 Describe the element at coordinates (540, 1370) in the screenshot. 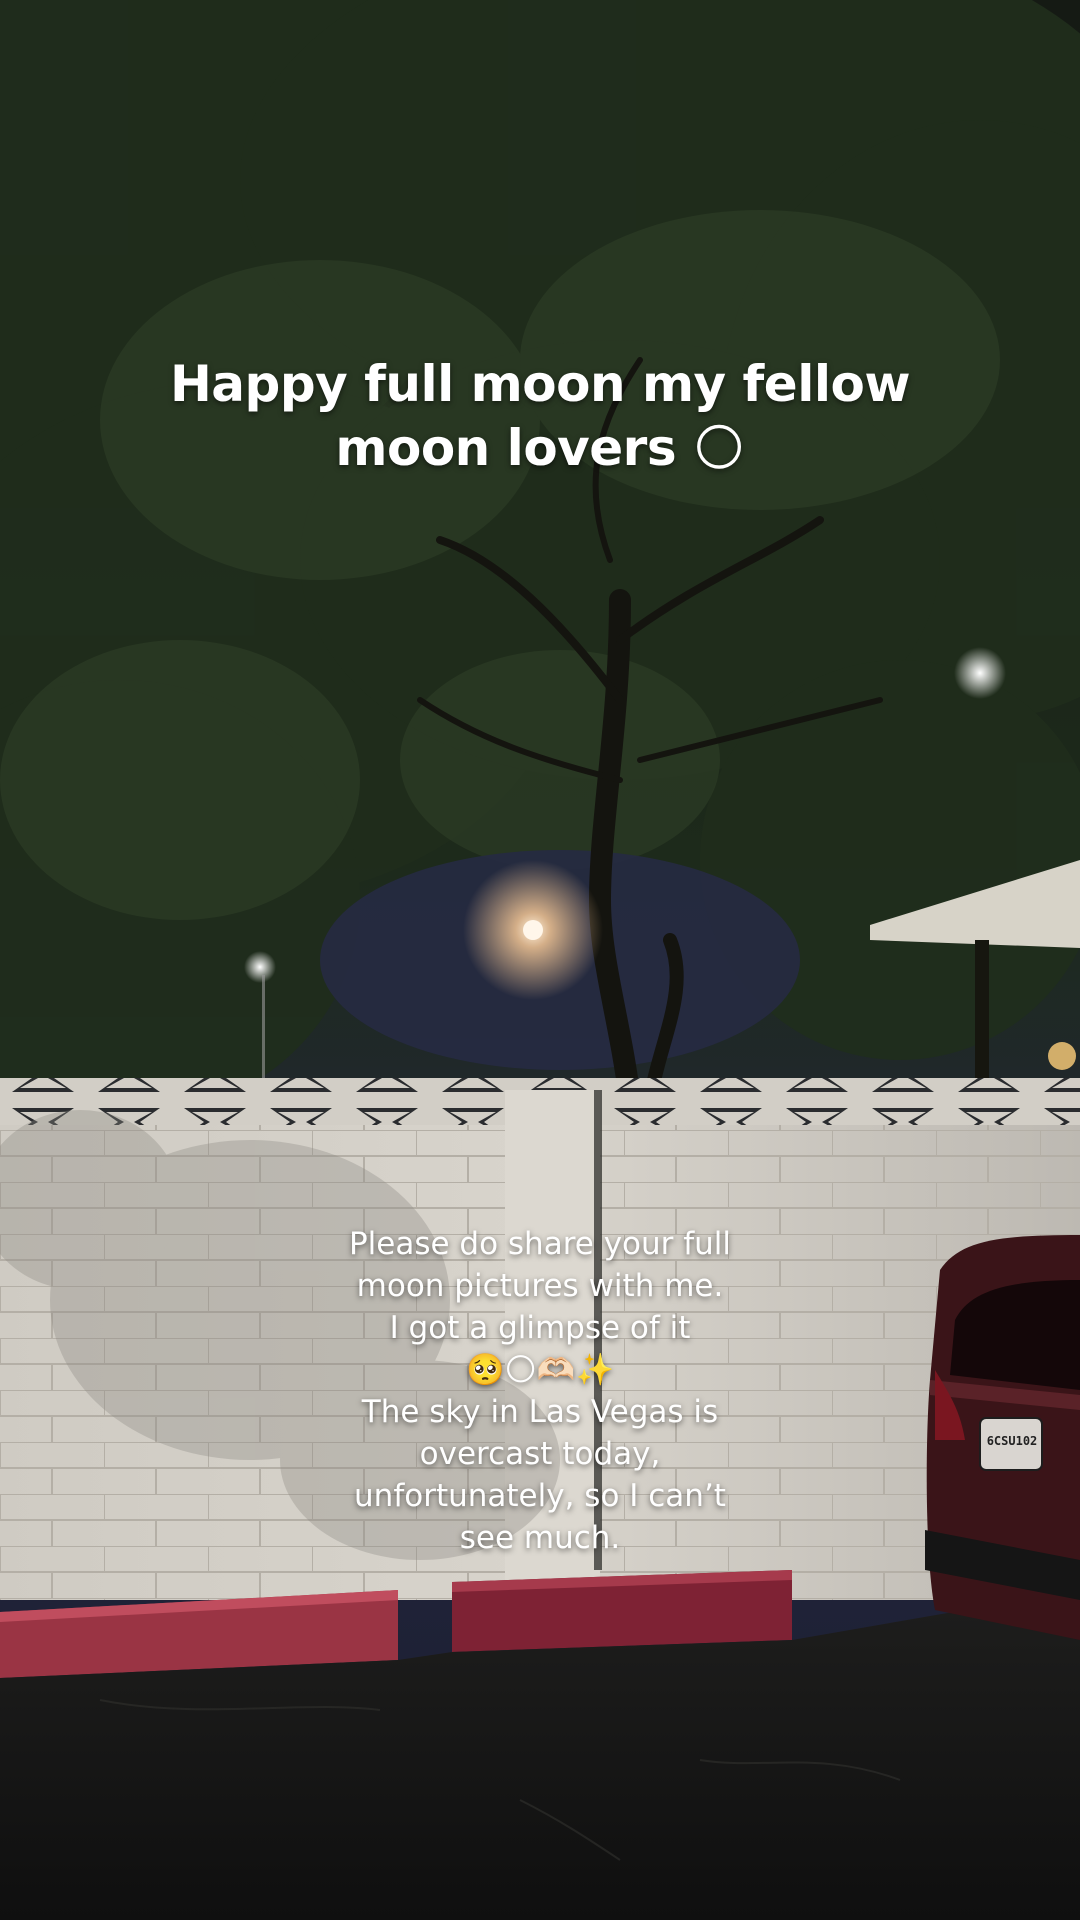

I see `caption-bottom-emoji-line: 🥺🌕🫶🏻✨` at that location.